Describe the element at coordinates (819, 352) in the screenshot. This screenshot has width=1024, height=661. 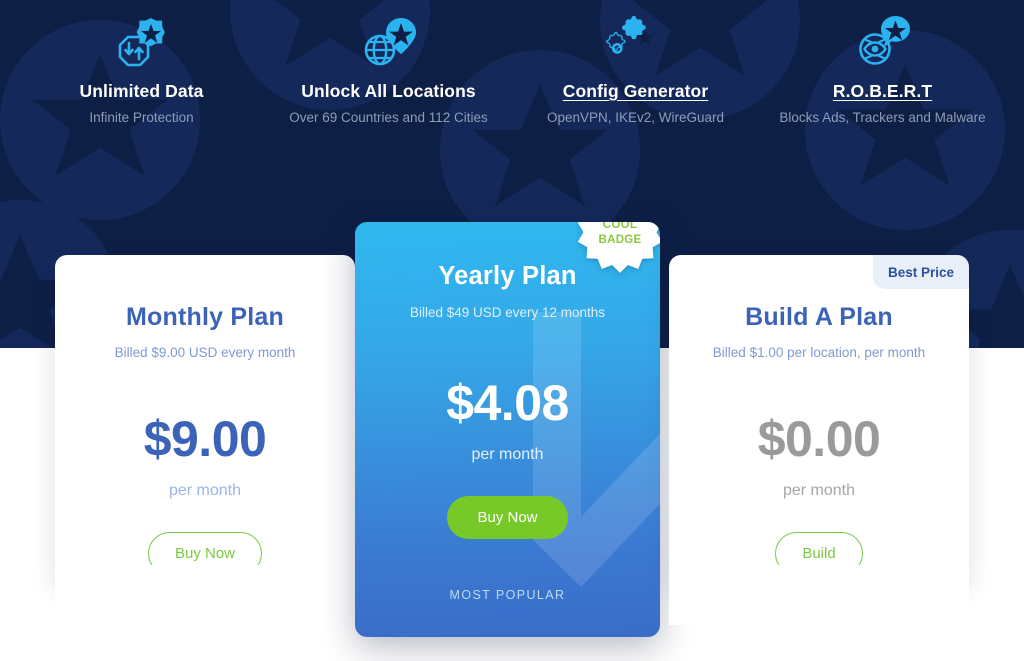
I see `plan-billing-note: Billed $1.00 per location, per month` at that location.